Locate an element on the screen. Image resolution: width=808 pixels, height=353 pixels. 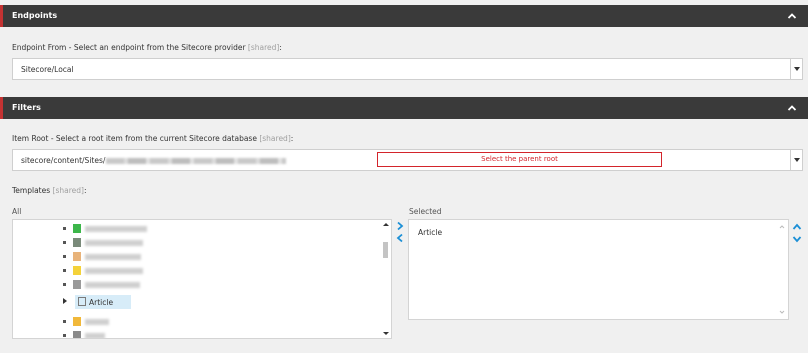
item-root-value: sitecore/content/Sites/ is located at coordinates (154, 160).